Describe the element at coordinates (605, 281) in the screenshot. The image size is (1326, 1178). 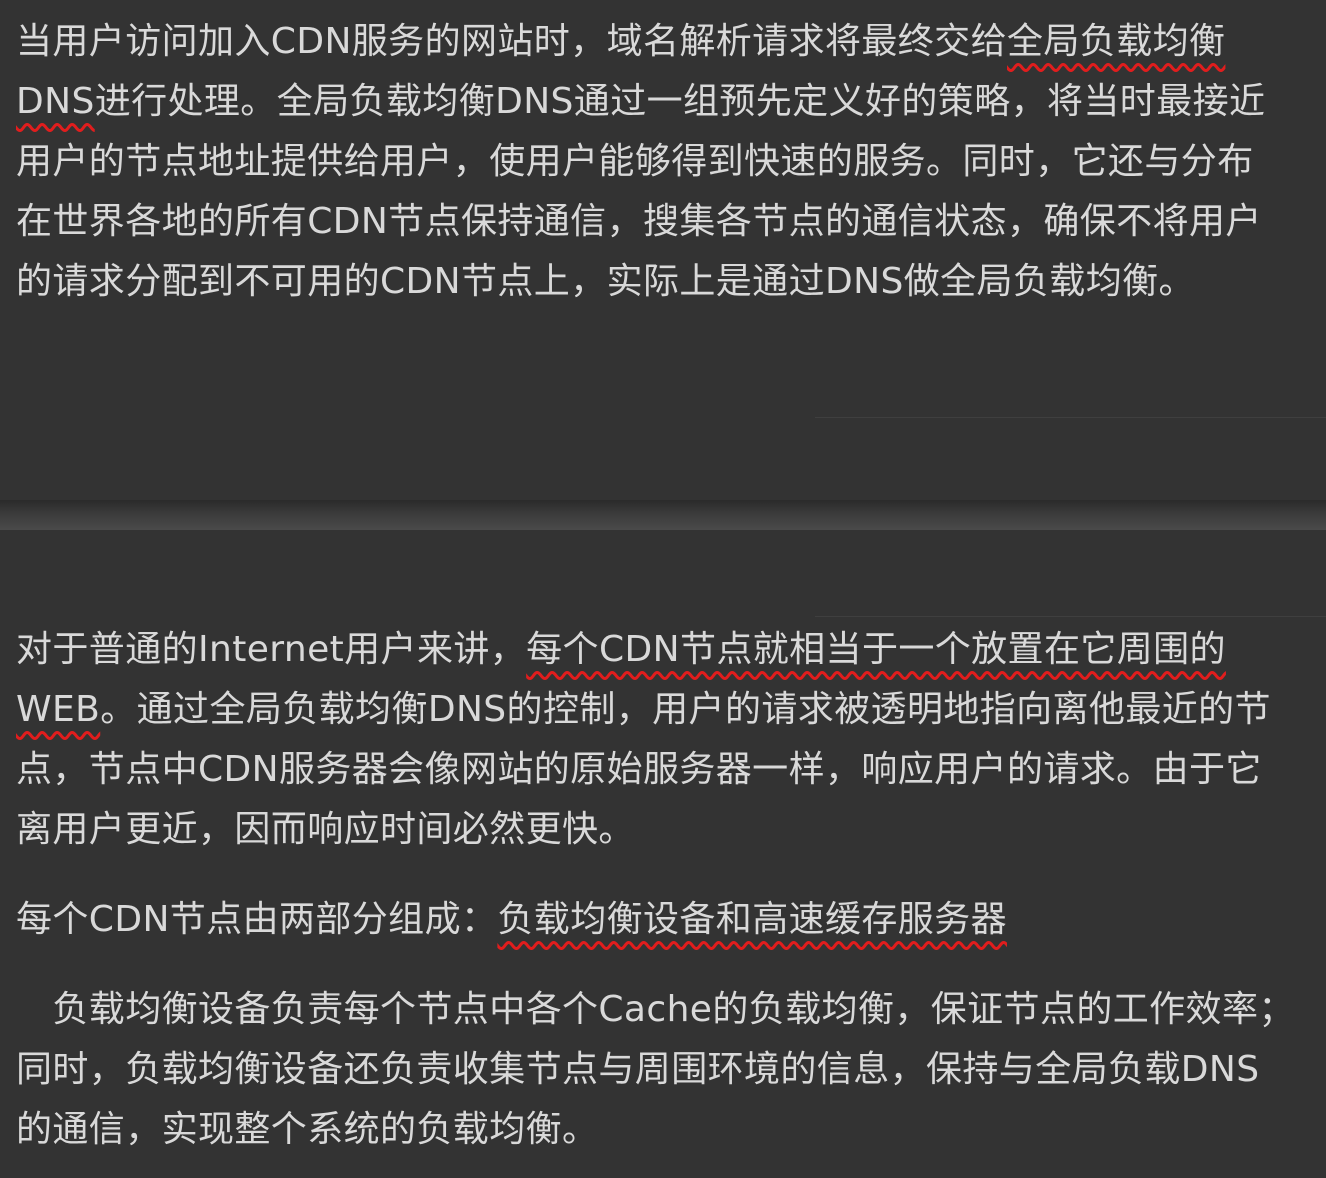
I see `text-line: 的请求分配到不可用的CDN节点上，实际上是通过DNS做全局负载均衡。` at that location.